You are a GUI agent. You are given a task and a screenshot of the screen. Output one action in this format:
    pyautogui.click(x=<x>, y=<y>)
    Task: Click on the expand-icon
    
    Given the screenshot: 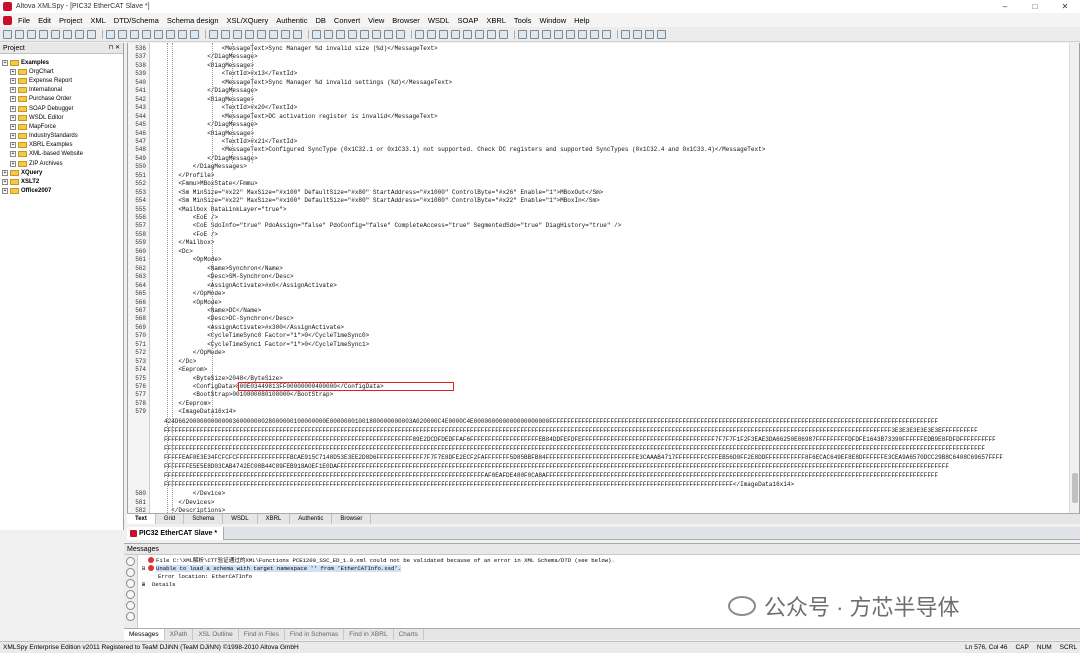 What is the action you would take?
    pyautogui.click(x=130, y=583)
    